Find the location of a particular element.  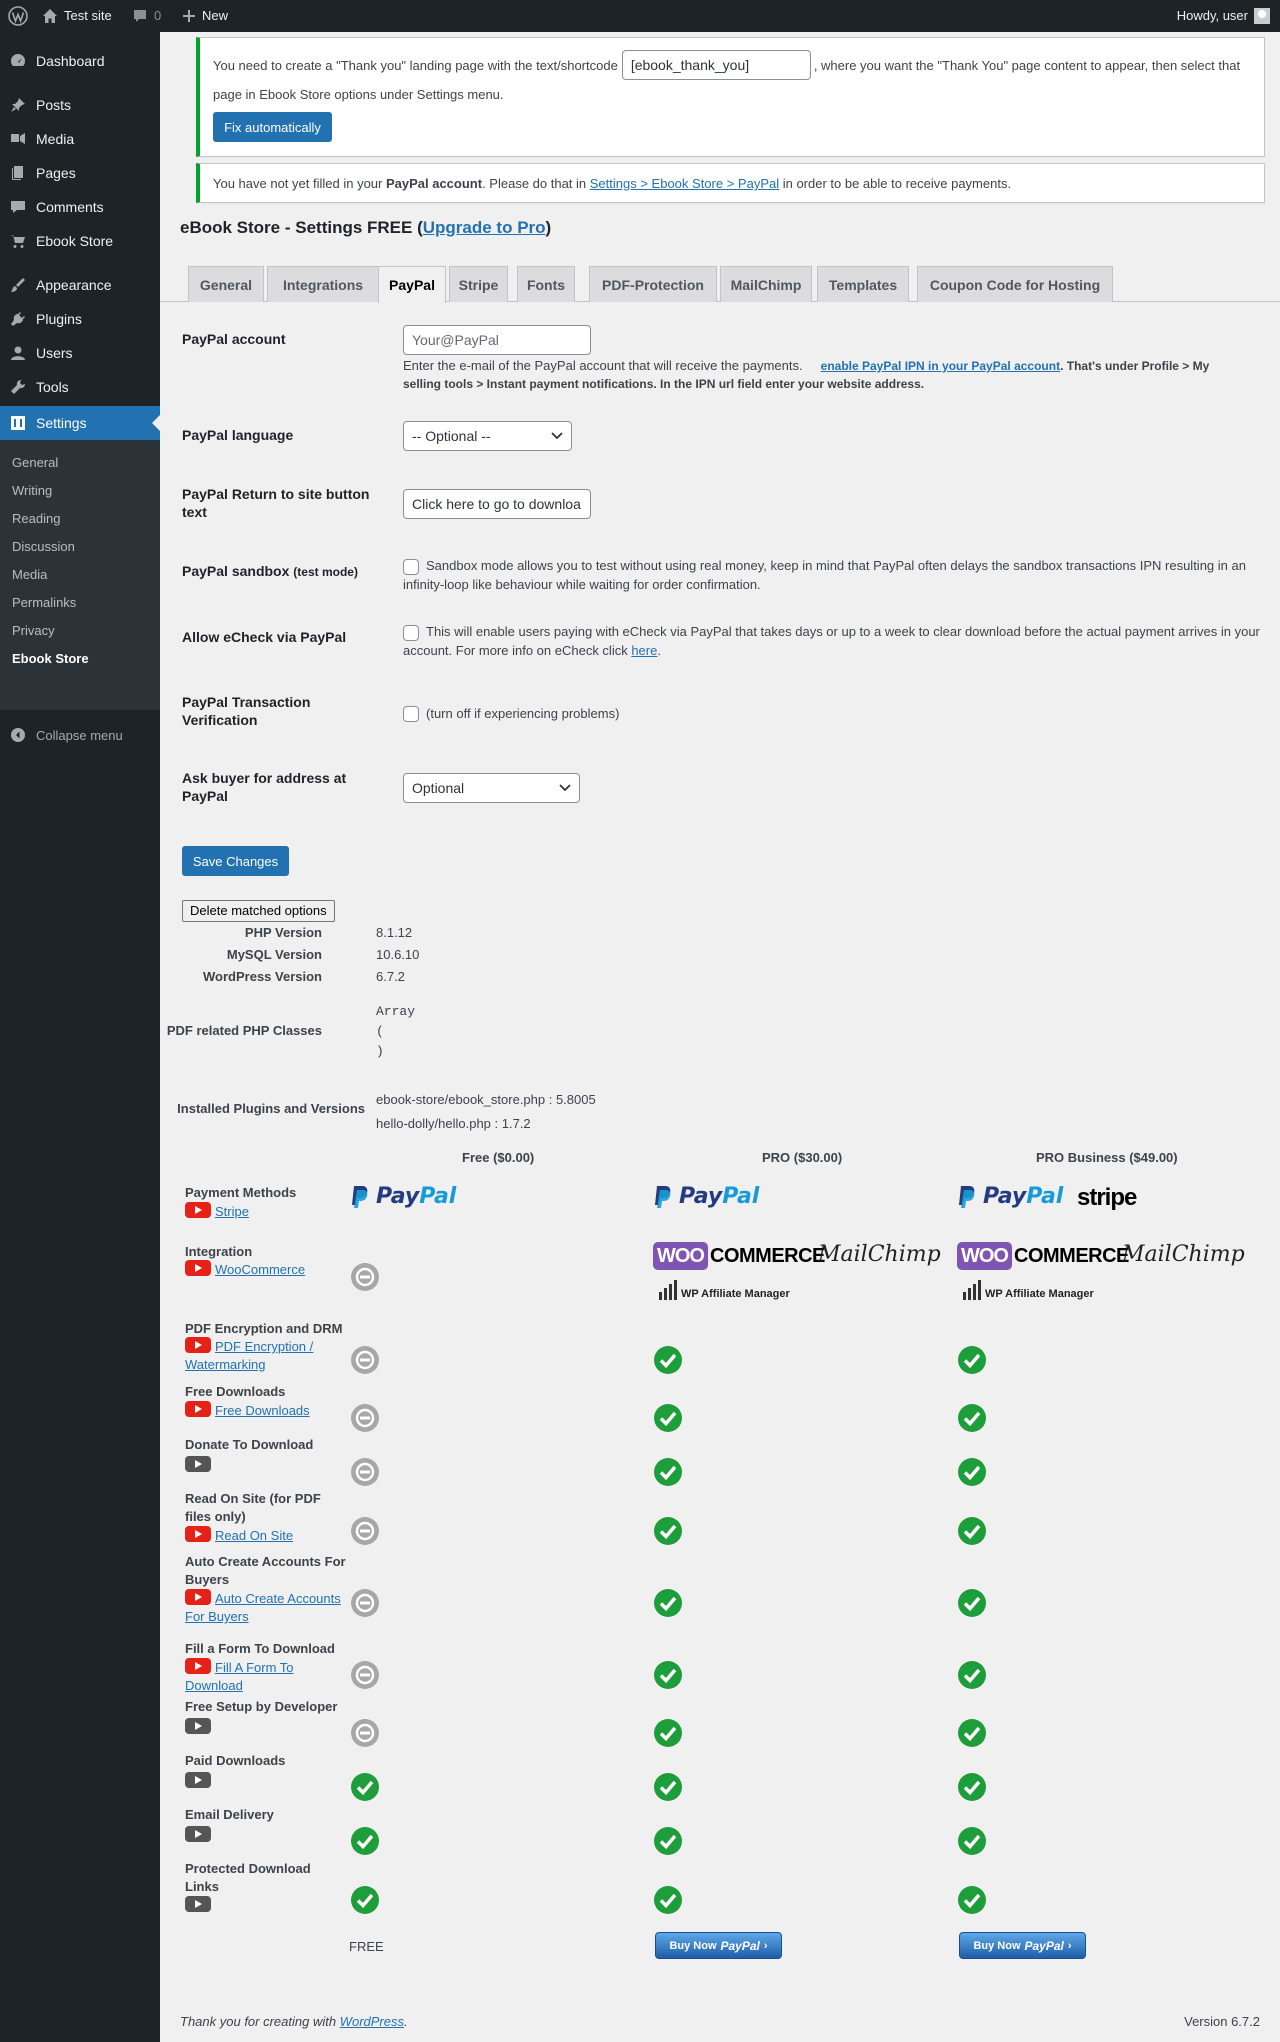

feature-video-link: Free Downloads is located at coordinates (265, 1410).